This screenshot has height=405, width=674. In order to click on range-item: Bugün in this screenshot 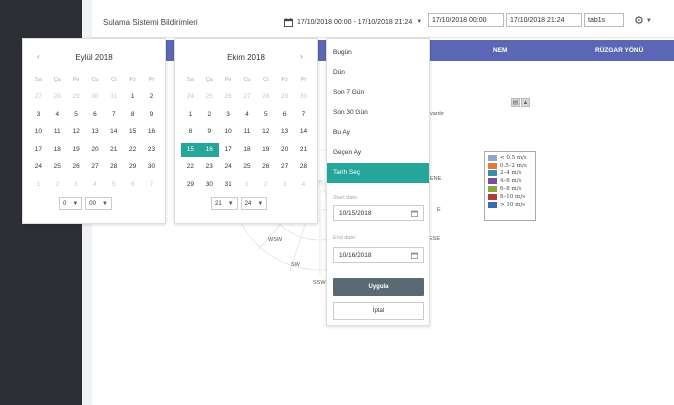, I will do `click(378, 53)`.